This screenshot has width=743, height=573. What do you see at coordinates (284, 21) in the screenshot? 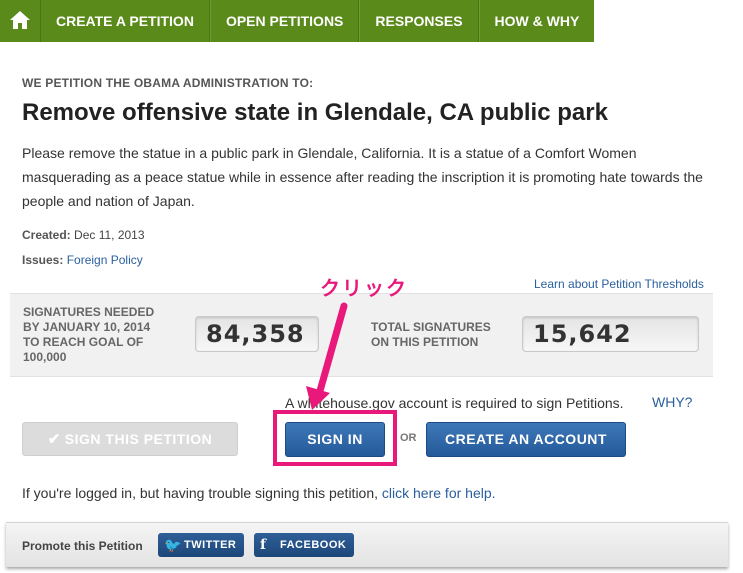
I see `nav-open-petitions: OPEN PETITIONS` at bounding box center [284, 21].